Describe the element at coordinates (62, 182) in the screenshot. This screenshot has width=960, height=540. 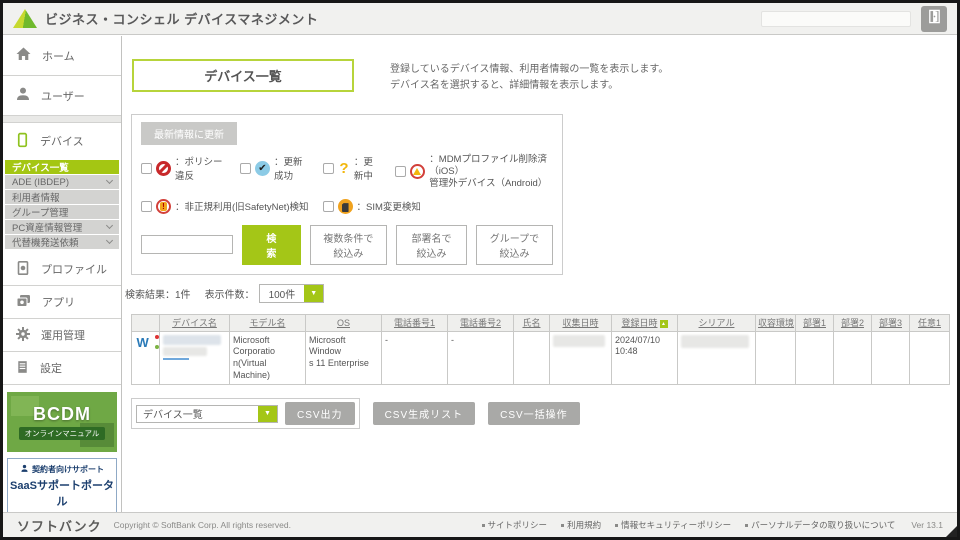
I see `submenu-ade-ibdep: ADE (IBDEP)` at that location.